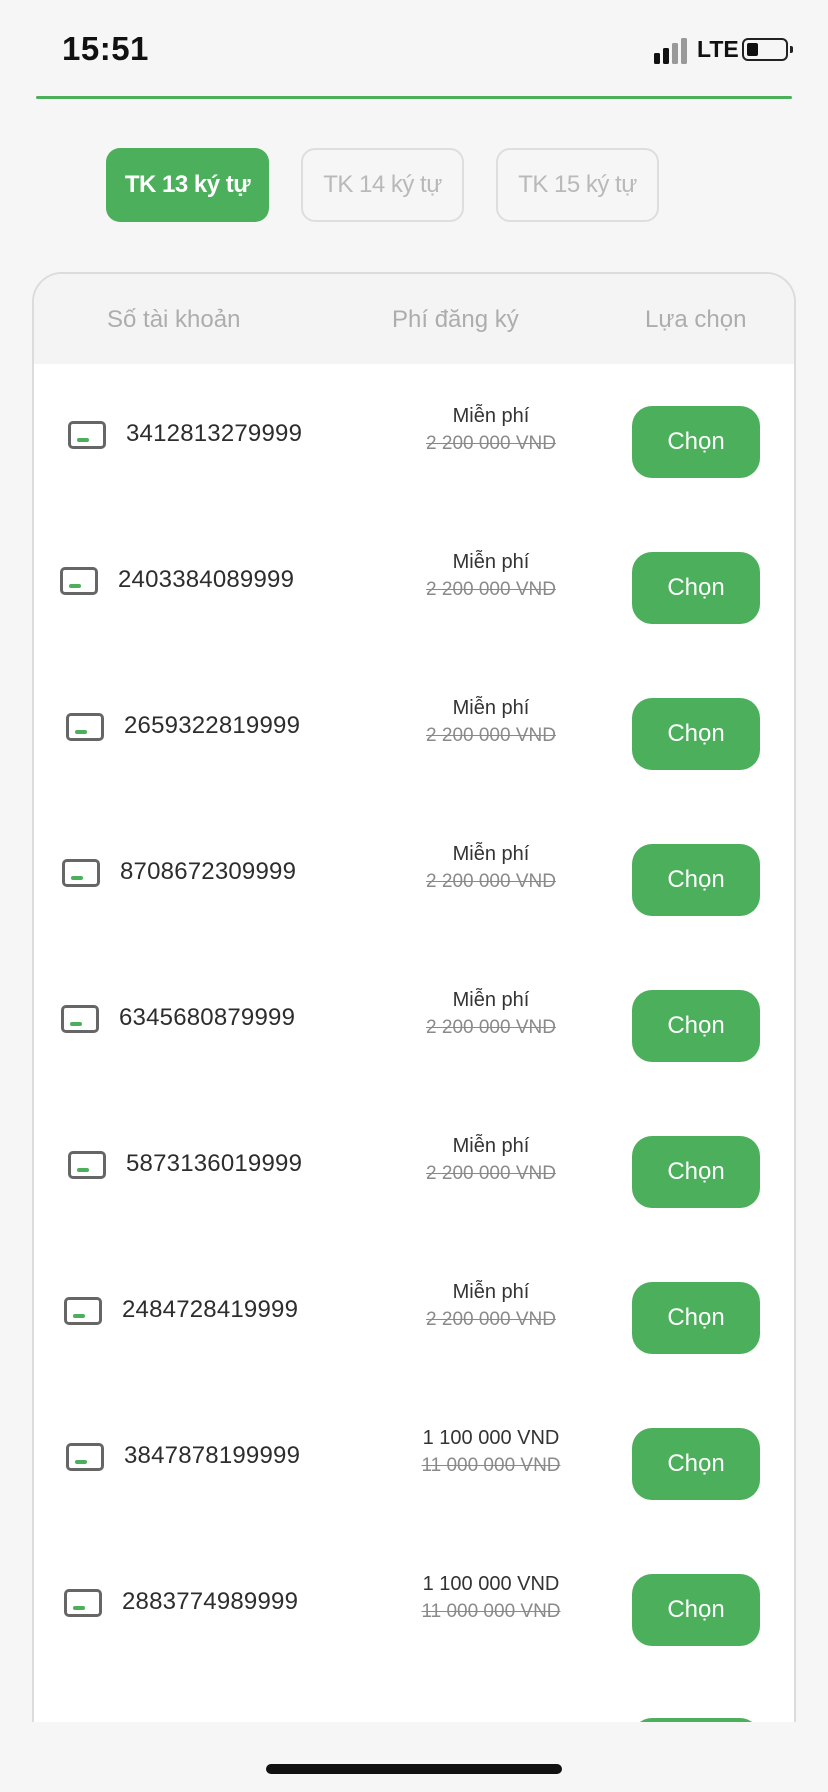 The height and width of the screenshot is (1792, 828). Describe the element at coordinates (414, 1769) in the screenshot. I see `home-indicator` at that location.